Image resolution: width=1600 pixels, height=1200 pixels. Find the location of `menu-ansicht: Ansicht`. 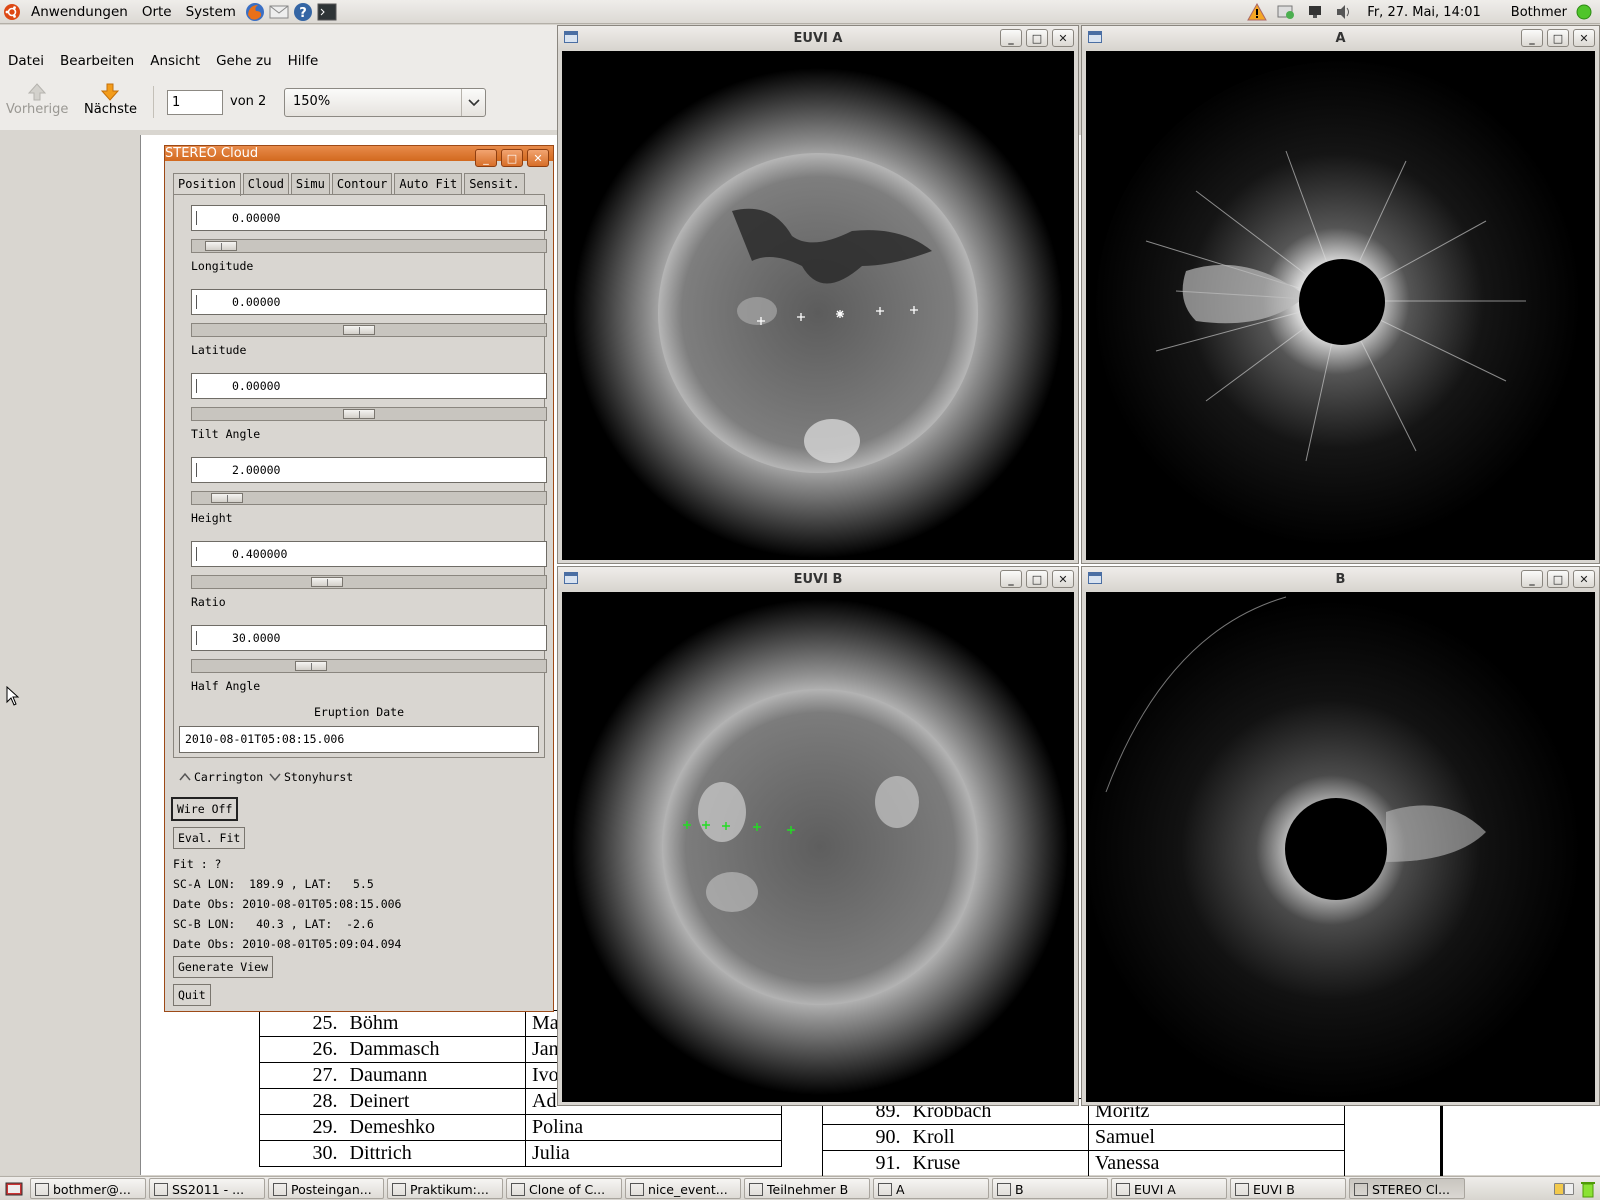

menu-ansicht: Ansicht is located at coordinates (175, 61).